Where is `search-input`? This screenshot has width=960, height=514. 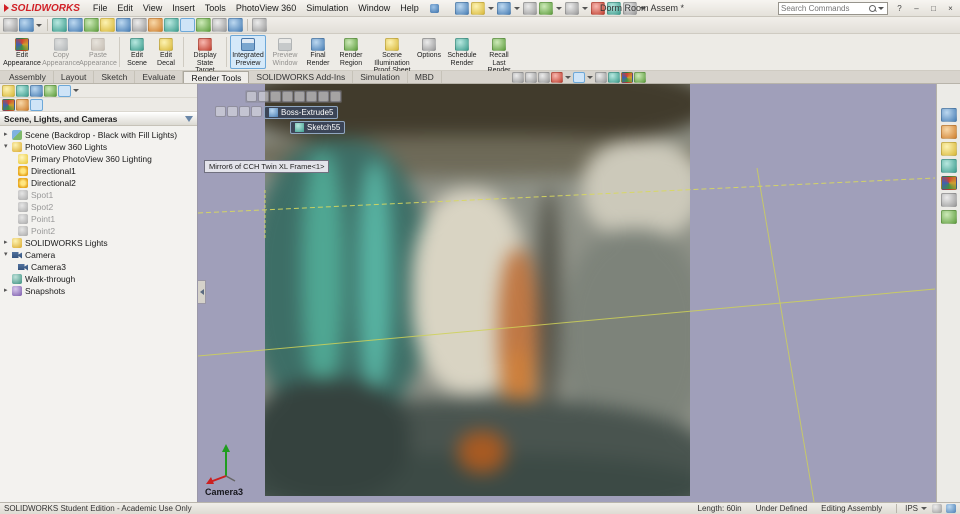 search-input is located at coordinates (825, 8).